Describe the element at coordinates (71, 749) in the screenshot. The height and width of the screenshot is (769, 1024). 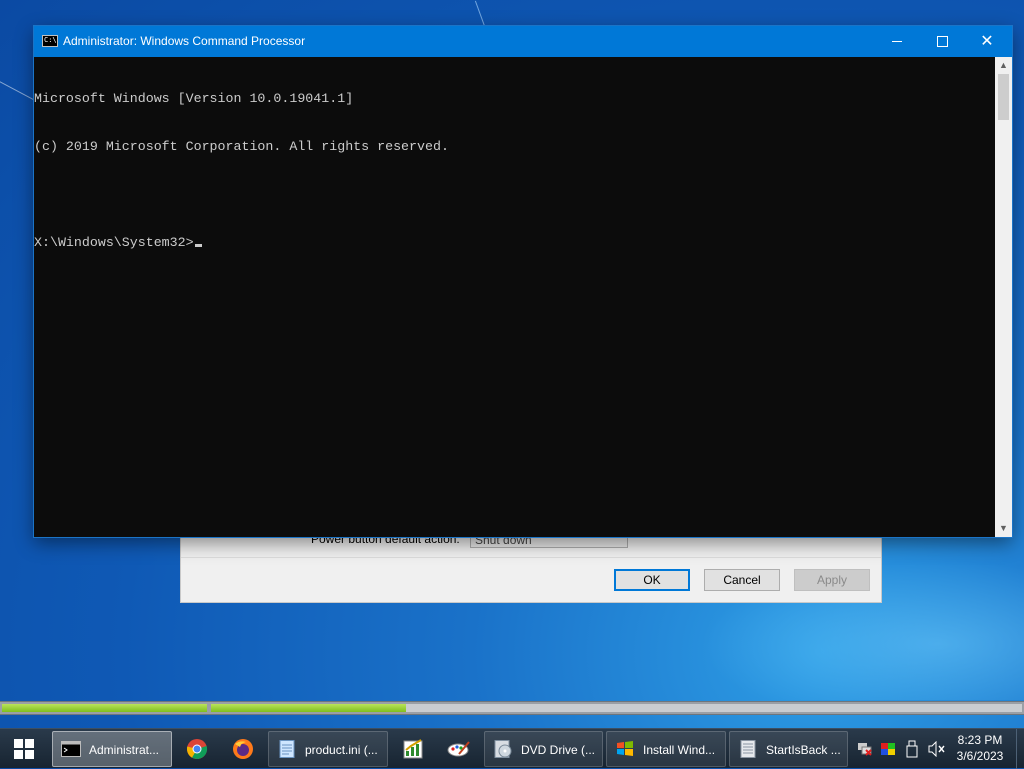
I see `cmd-icon` at that location.